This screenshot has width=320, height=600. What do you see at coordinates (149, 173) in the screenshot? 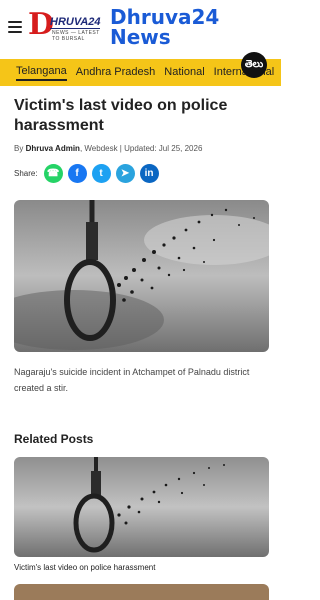
I see `linkedin-icon: in` at bounding box center [149, 173].